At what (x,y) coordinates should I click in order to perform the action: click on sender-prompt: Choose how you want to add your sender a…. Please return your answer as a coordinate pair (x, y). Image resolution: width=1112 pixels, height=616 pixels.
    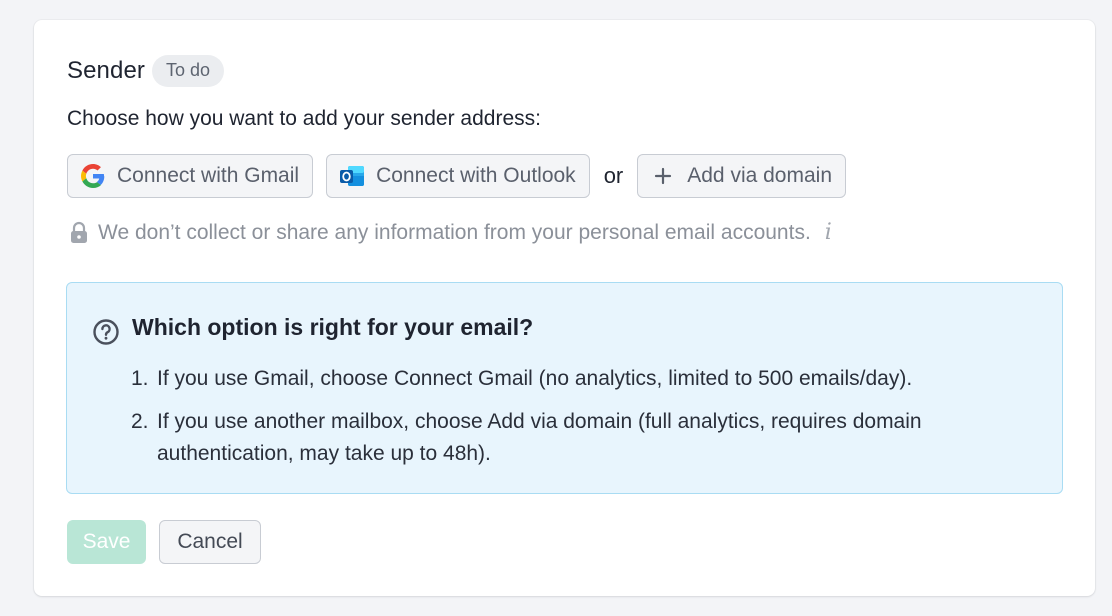
    Looking at the image, I should click on (304, 118).